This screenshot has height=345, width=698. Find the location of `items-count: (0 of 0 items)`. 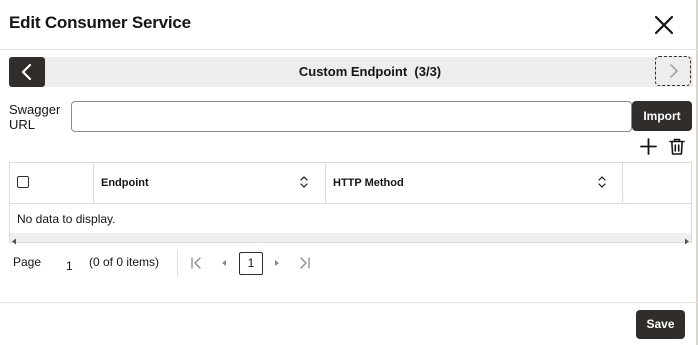

items-count: (0 of 0 items) is located at coordinates (124, 262).